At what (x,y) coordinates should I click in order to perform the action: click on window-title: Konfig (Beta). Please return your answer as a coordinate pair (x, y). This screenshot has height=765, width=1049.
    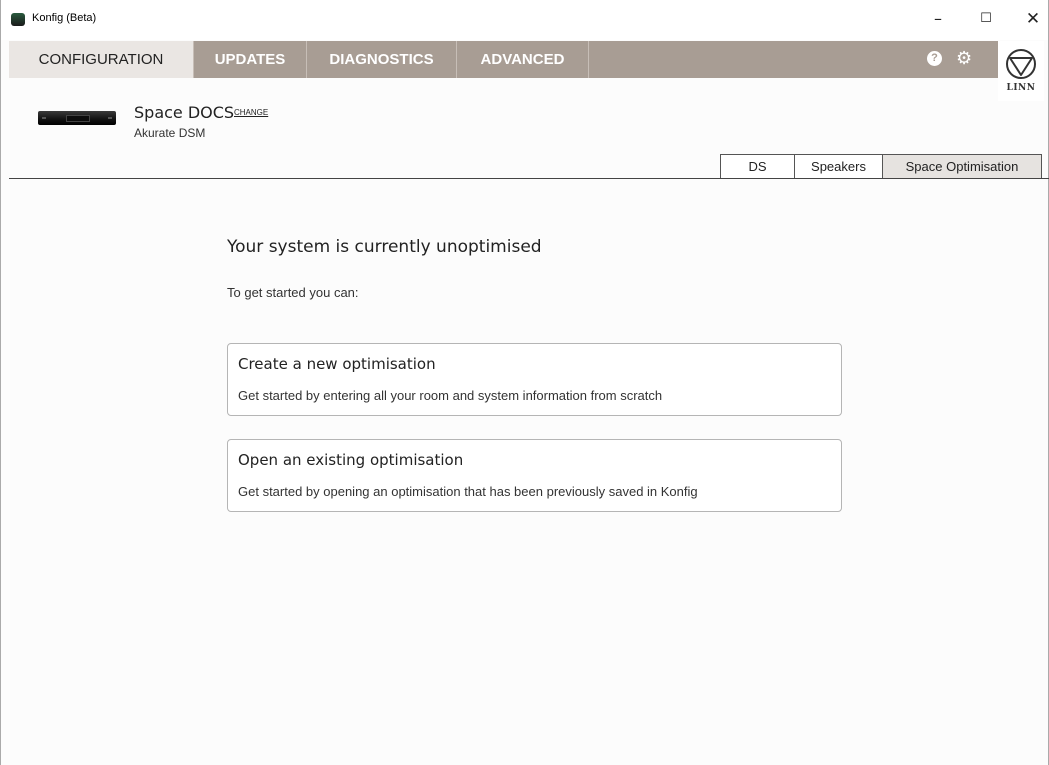
    Looking at the image, I should click on (64, 18).